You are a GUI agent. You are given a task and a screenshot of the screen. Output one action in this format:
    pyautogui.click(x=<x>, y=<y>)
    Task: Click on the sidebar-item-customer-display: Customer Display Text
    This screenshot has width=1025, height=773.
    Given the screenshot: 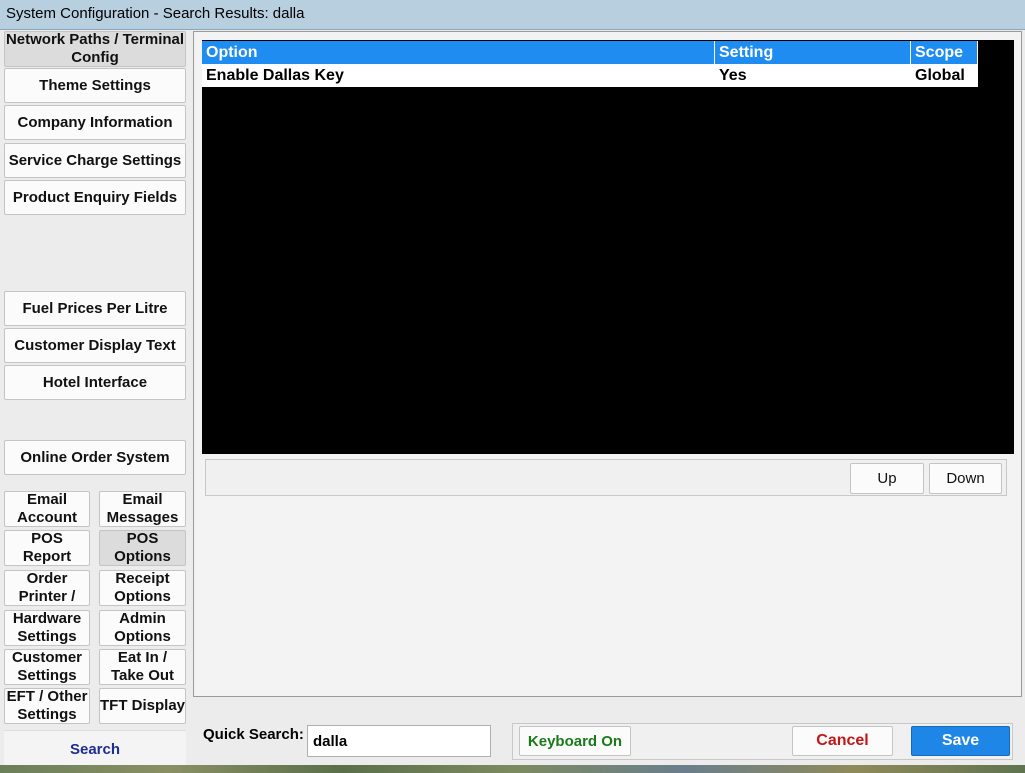 What is the action you would take?
    pyautogui.click(x=95, y=345)
    